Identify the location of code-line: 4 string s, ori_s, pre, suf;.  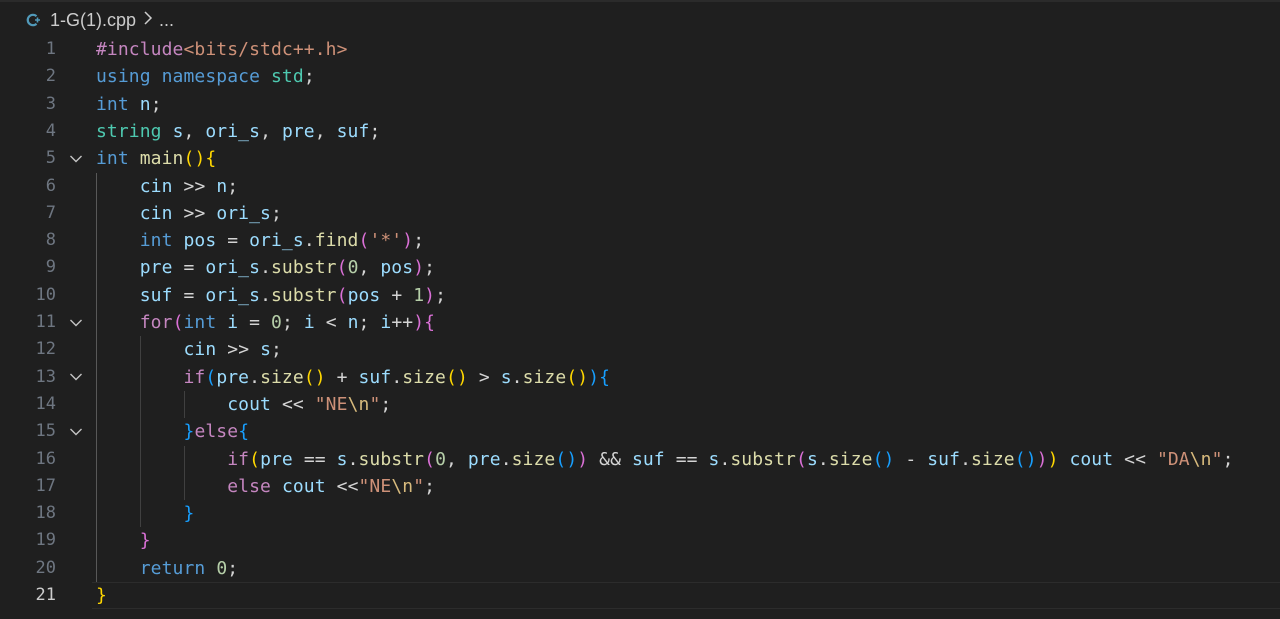
(640, 131).